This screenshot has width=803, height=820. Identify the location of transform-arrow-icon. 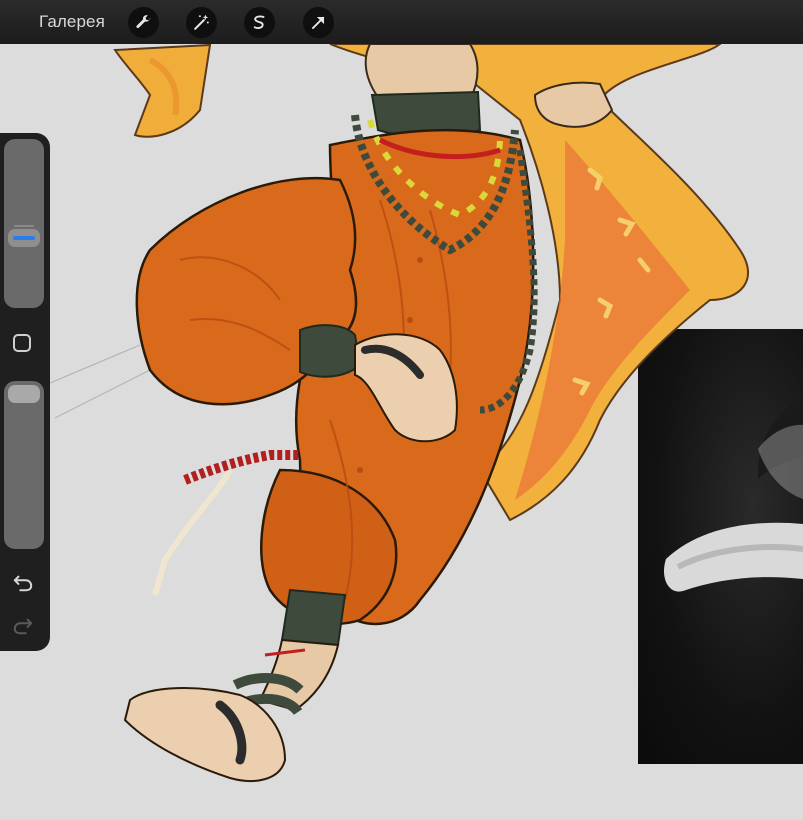
(318, 22).